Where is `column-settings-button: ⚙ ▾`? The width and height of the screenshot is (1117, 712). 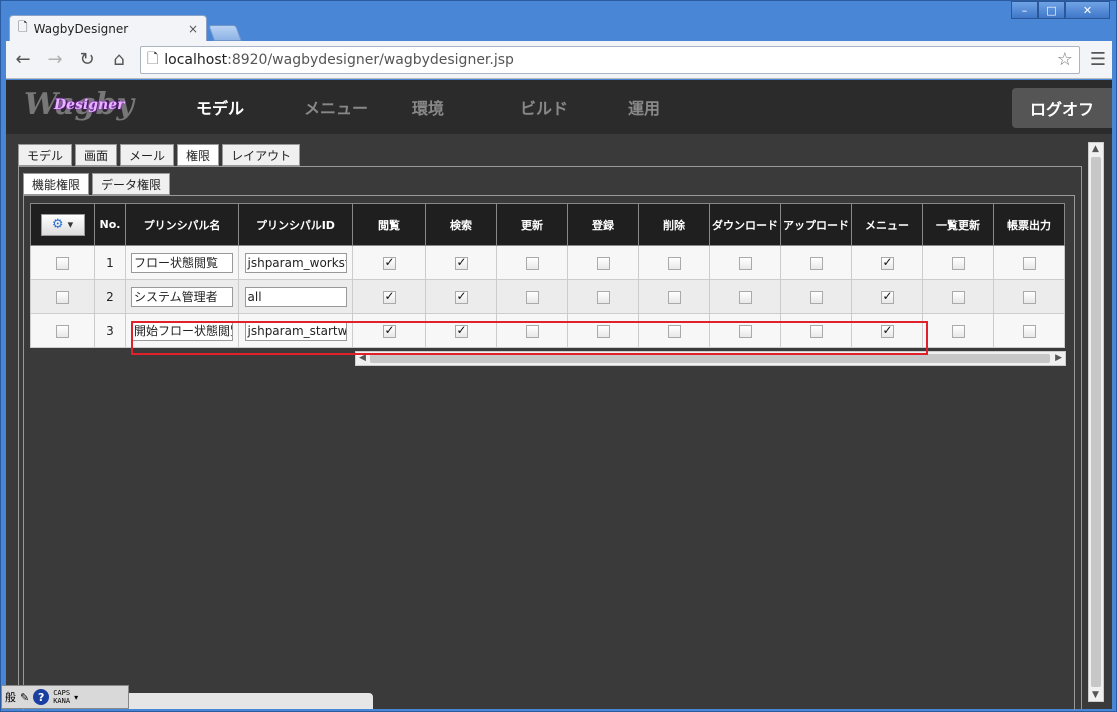
column-settings-button: ⚙ ▾ is located at coordinates (62, 224).